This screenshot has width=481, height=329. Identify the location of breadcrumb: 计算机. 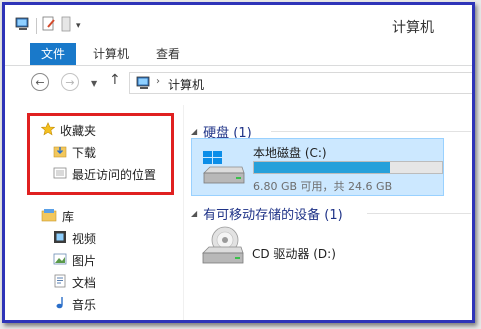
(186, 84).